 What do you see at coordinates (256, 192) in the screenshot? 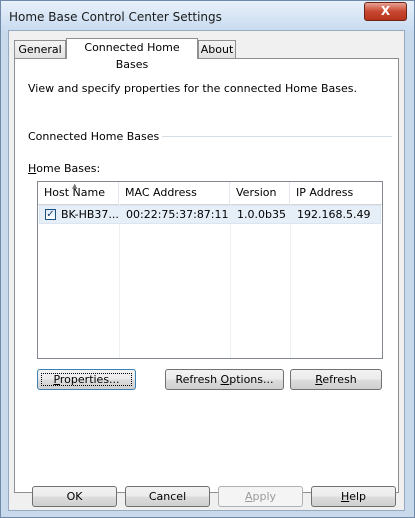
I see `column-version-label: Version` at bounding box center [256, 192].